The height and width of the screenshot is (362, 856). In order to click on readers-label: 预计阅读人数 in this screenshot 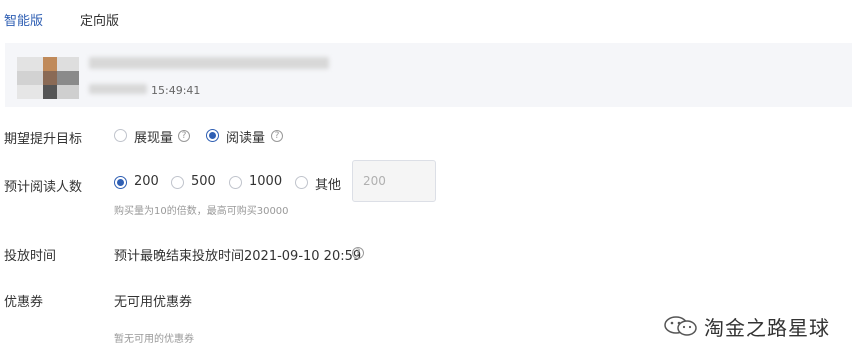, I will do `click(43, 187)`.